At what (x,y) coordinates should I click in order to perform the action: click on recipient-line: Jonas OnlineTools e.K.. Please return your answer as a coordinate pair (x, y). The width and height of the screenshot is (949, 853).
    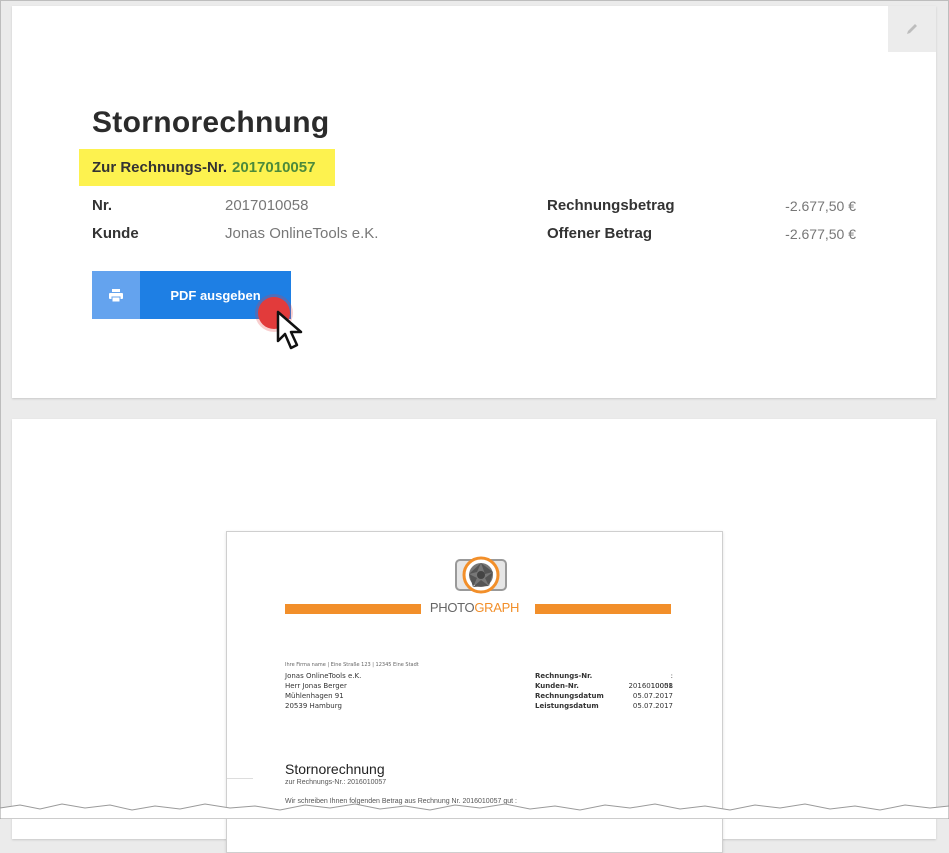
    Looking at the image, I should click on (323, 676).